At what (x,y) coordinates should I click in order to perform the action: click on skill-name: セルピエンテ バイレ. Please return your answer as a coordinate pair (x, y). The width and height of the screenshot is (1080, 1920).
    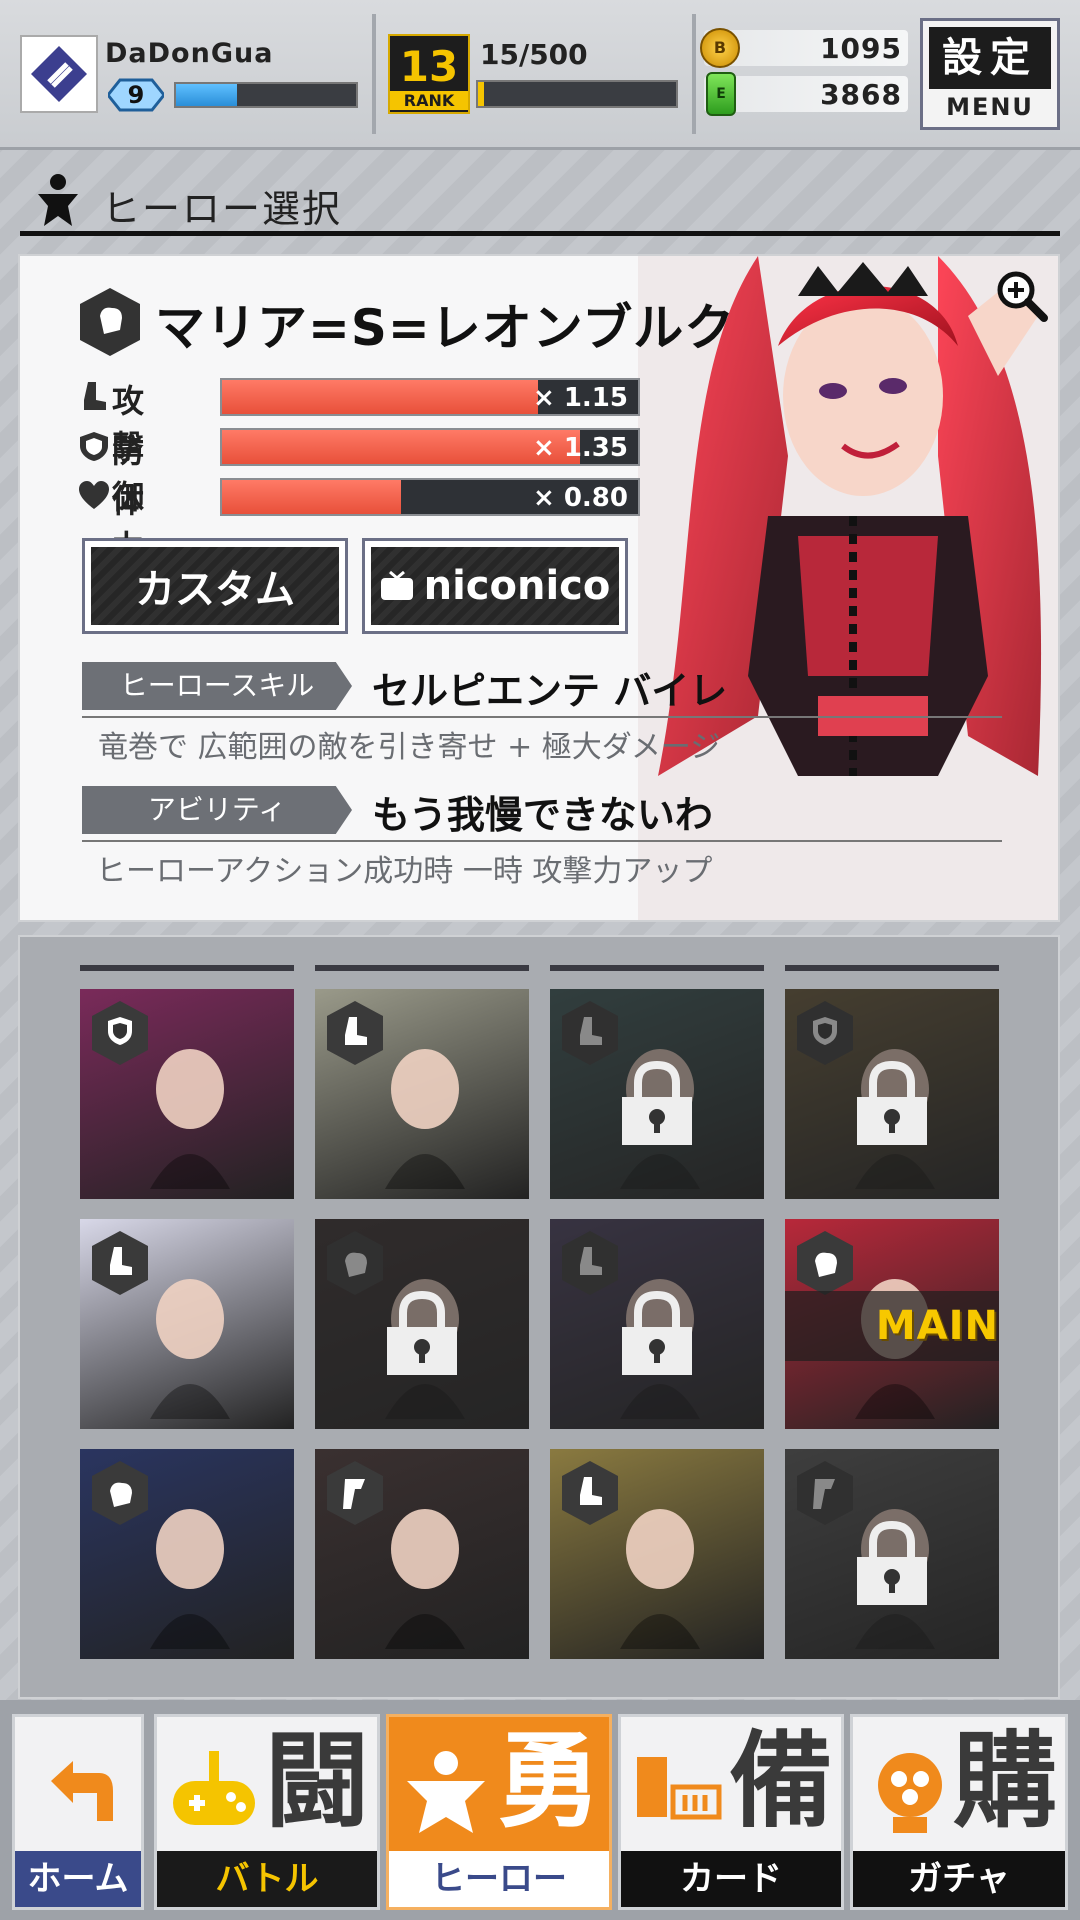
    Looking at the image, I should click on (550, 691).